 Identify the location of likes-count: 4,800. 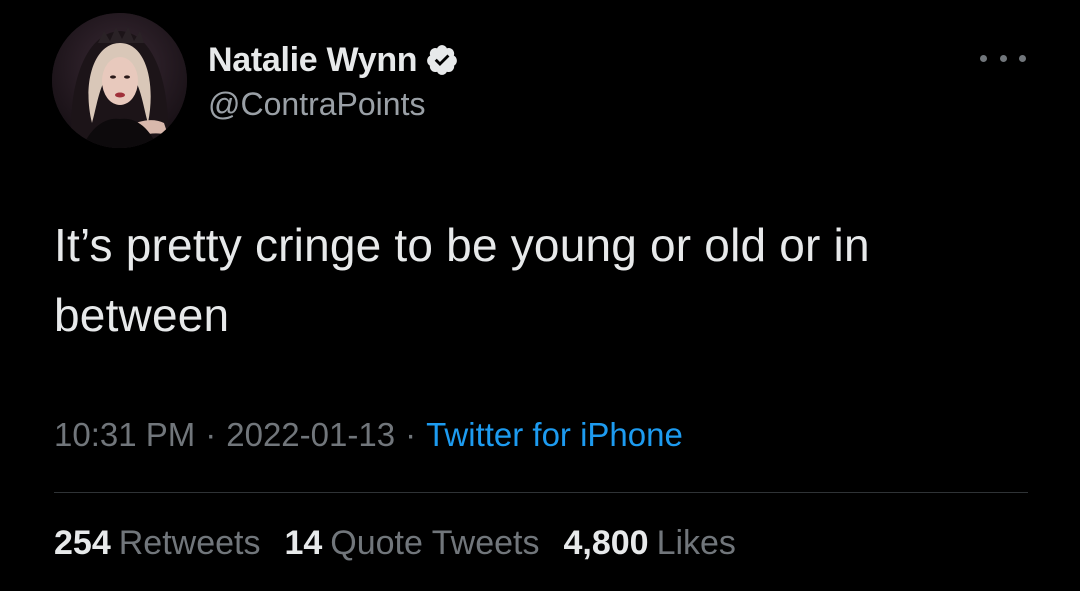
(606, 543).